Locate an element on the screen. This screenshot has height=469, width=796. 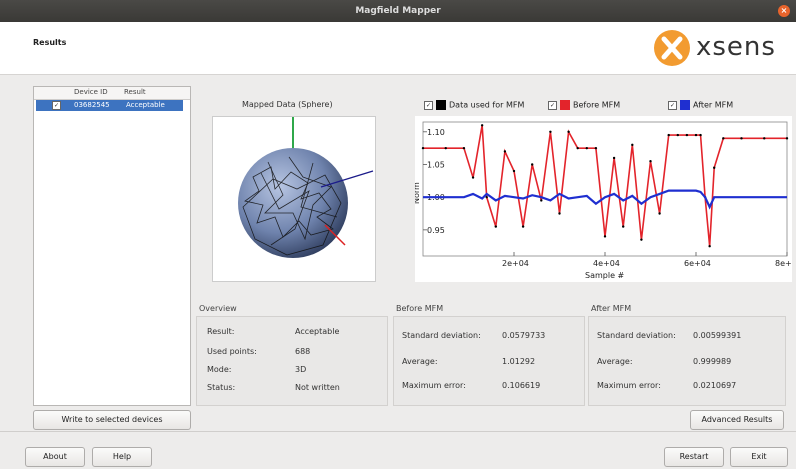
legend-data-used: ✓ Data used for MFM is located at coordinates (474, 107).